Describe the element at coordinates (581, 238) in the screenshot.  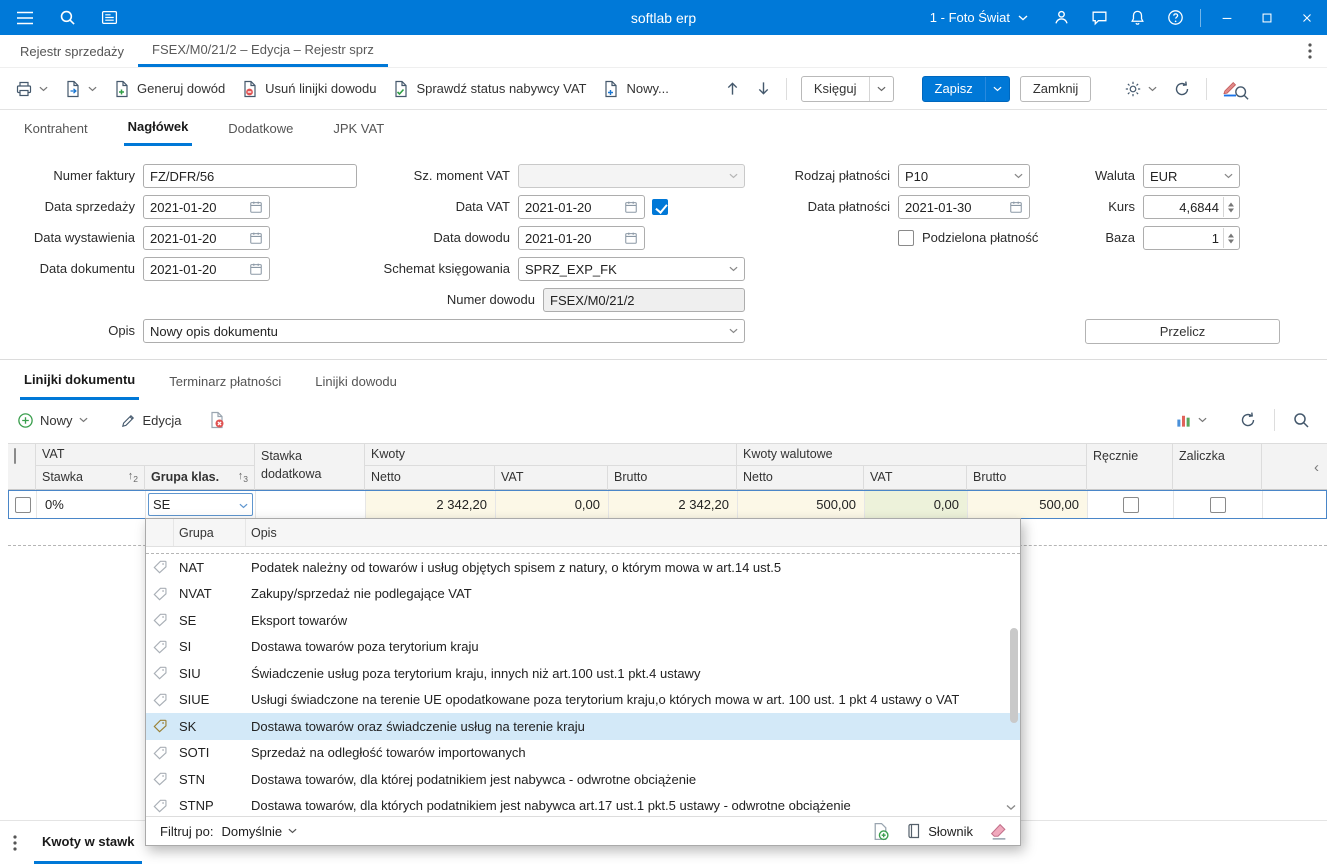
I see `data-dowodu-input: 2021-01-20` at that location.